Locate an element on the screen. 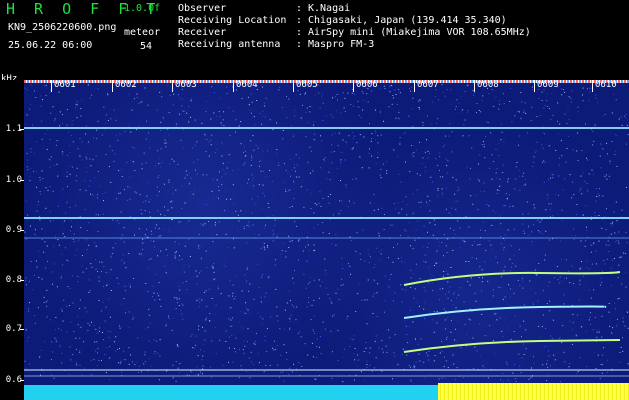  app-version: 1.0.0f is located at coordinates (142, 8).